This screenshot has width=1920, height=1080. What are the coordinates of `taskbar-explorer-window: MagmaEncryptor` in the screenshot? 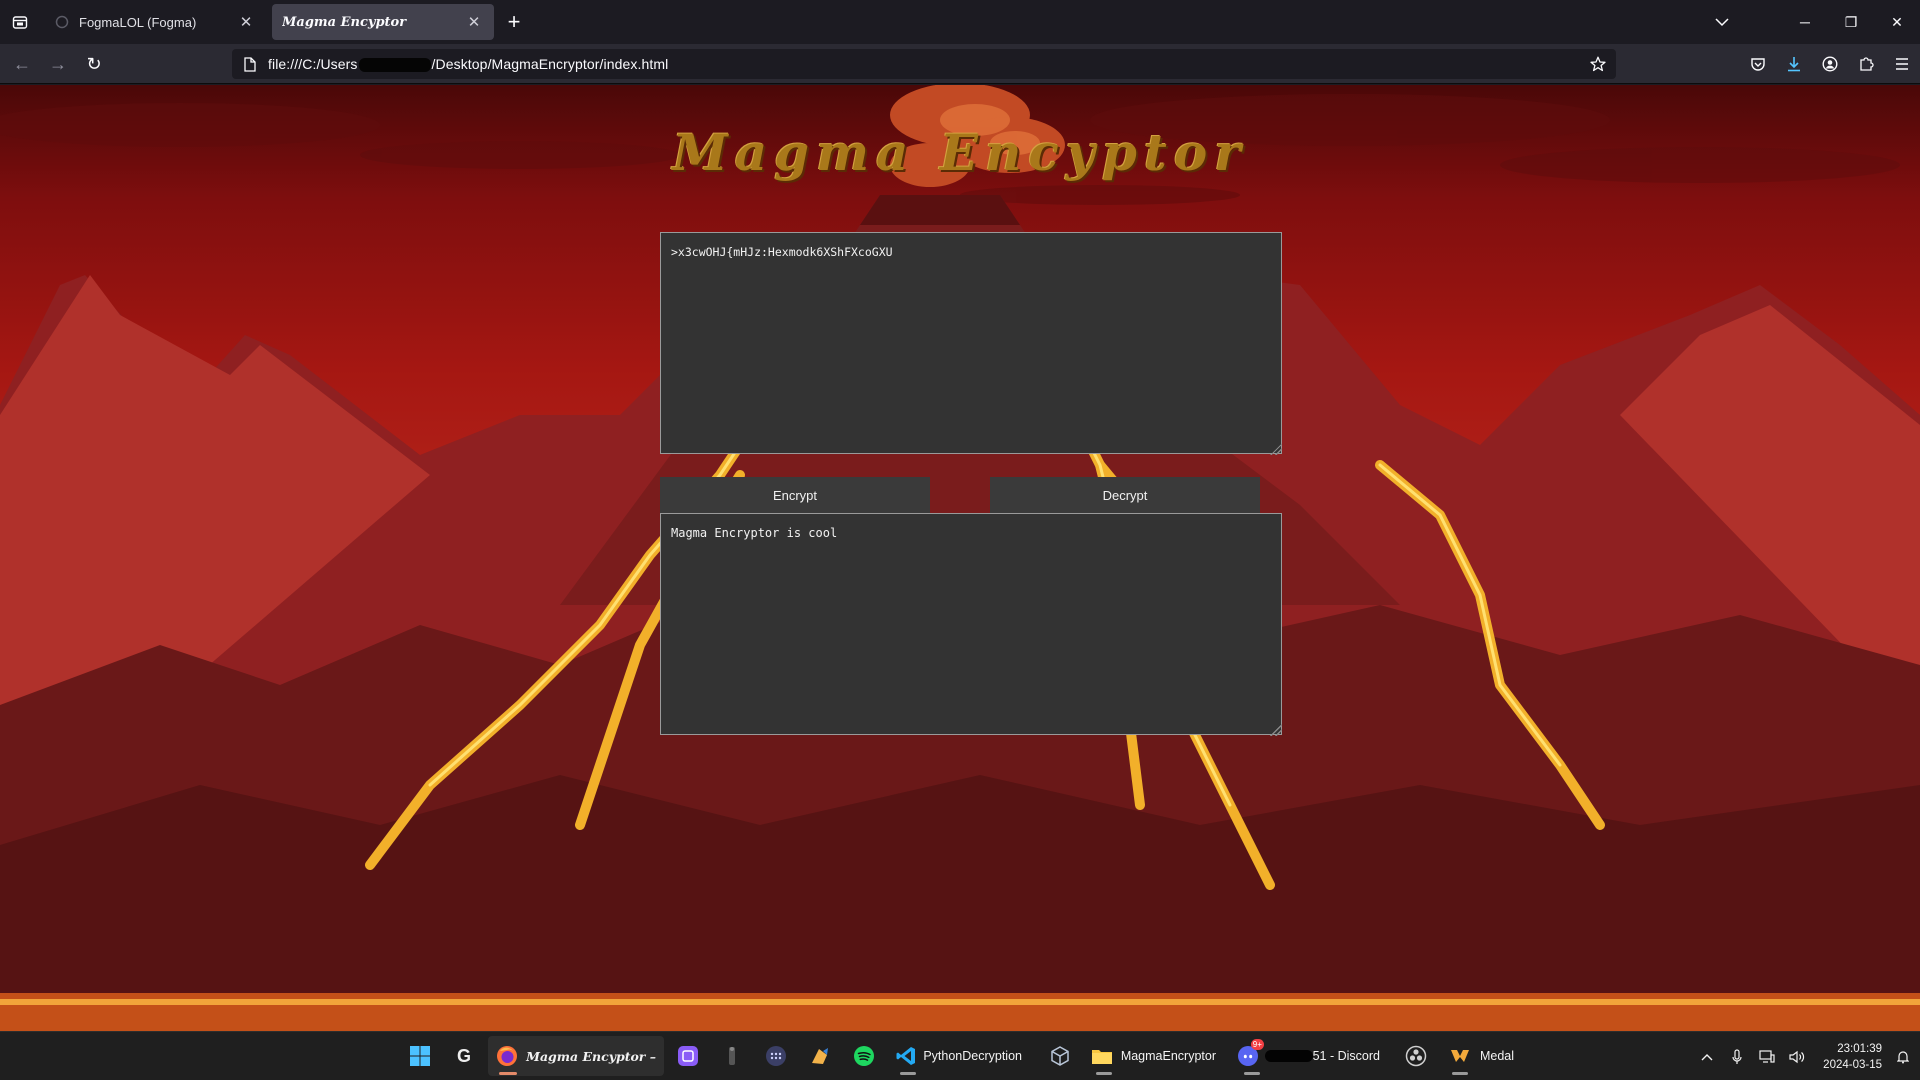 It's located at (1154, 1056).